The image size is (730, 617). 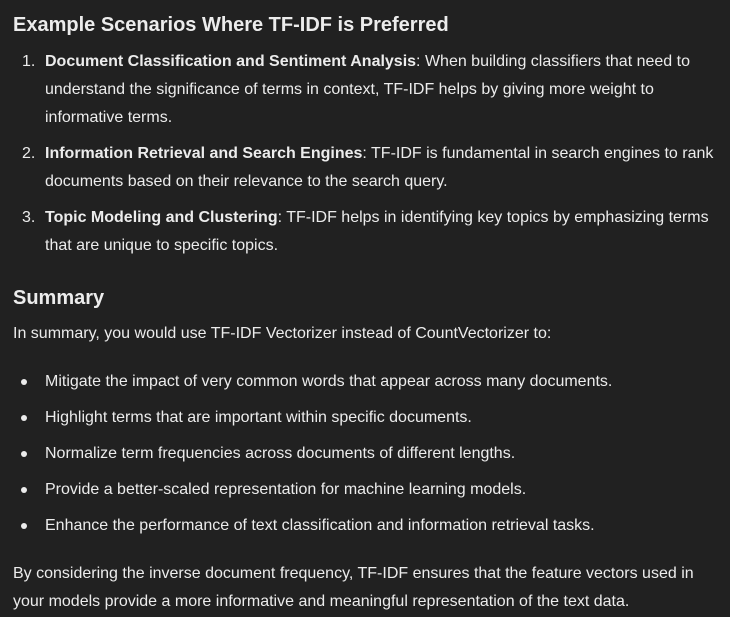 What do you see at coordinates (204, 153) in the screenshot?
I see `scenario-title: Information Retrieval and Search Engines` at bounding box center [204, 153].